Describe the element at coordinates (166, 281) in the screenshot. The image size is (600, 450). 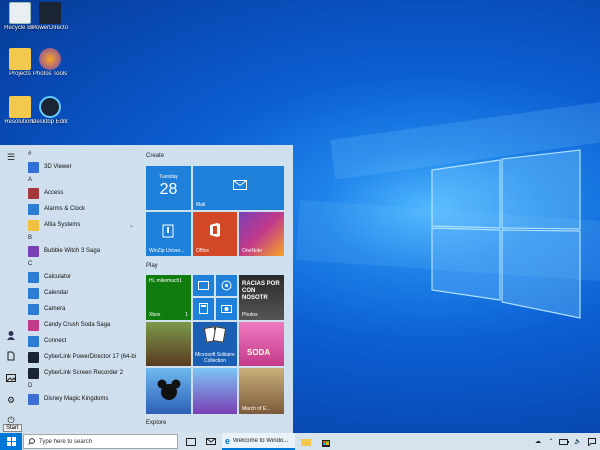
I see `xbox-greeting: Hi, mikemuch1` at that location.